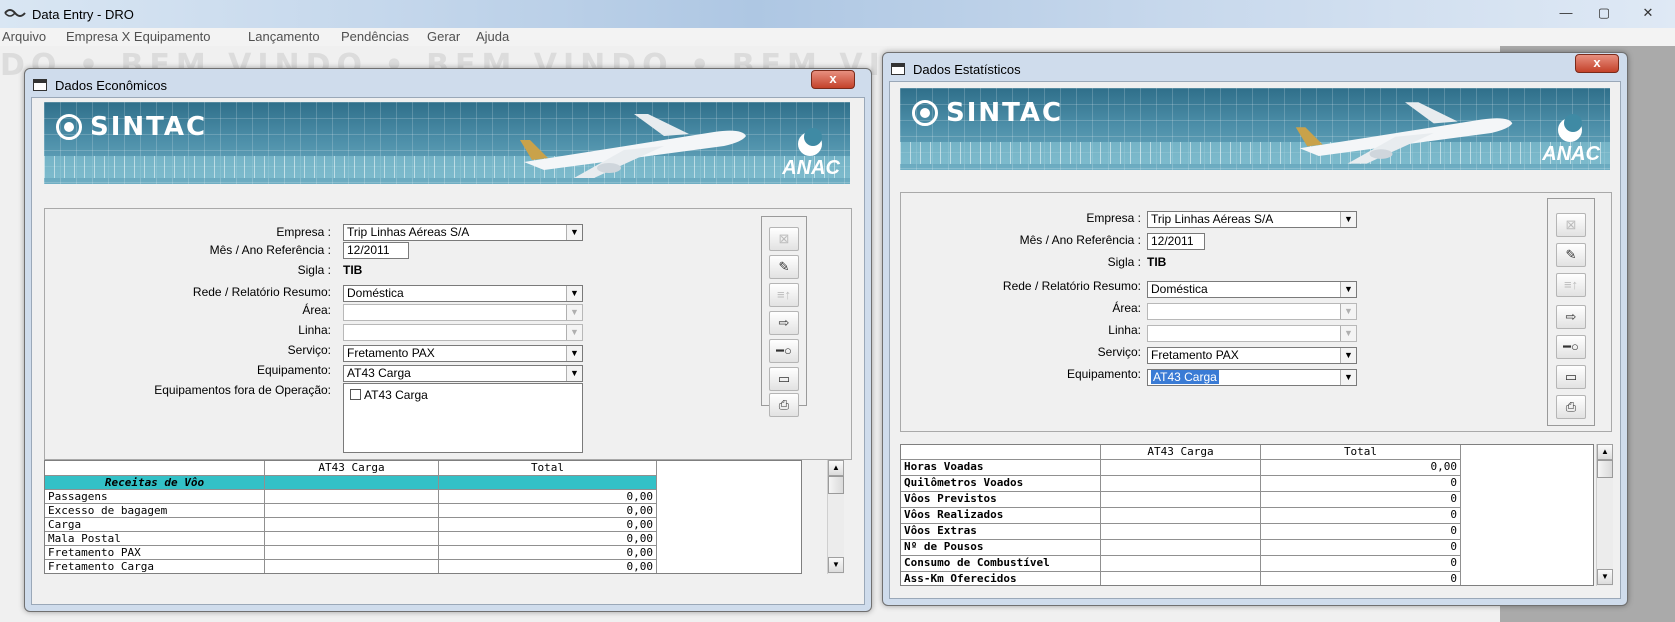  What do you see at coordinates (1071, 286) in the screenshot?
I see `rede-label: Rede / Relatório Resumo:` at bounding box center [1071, 286].